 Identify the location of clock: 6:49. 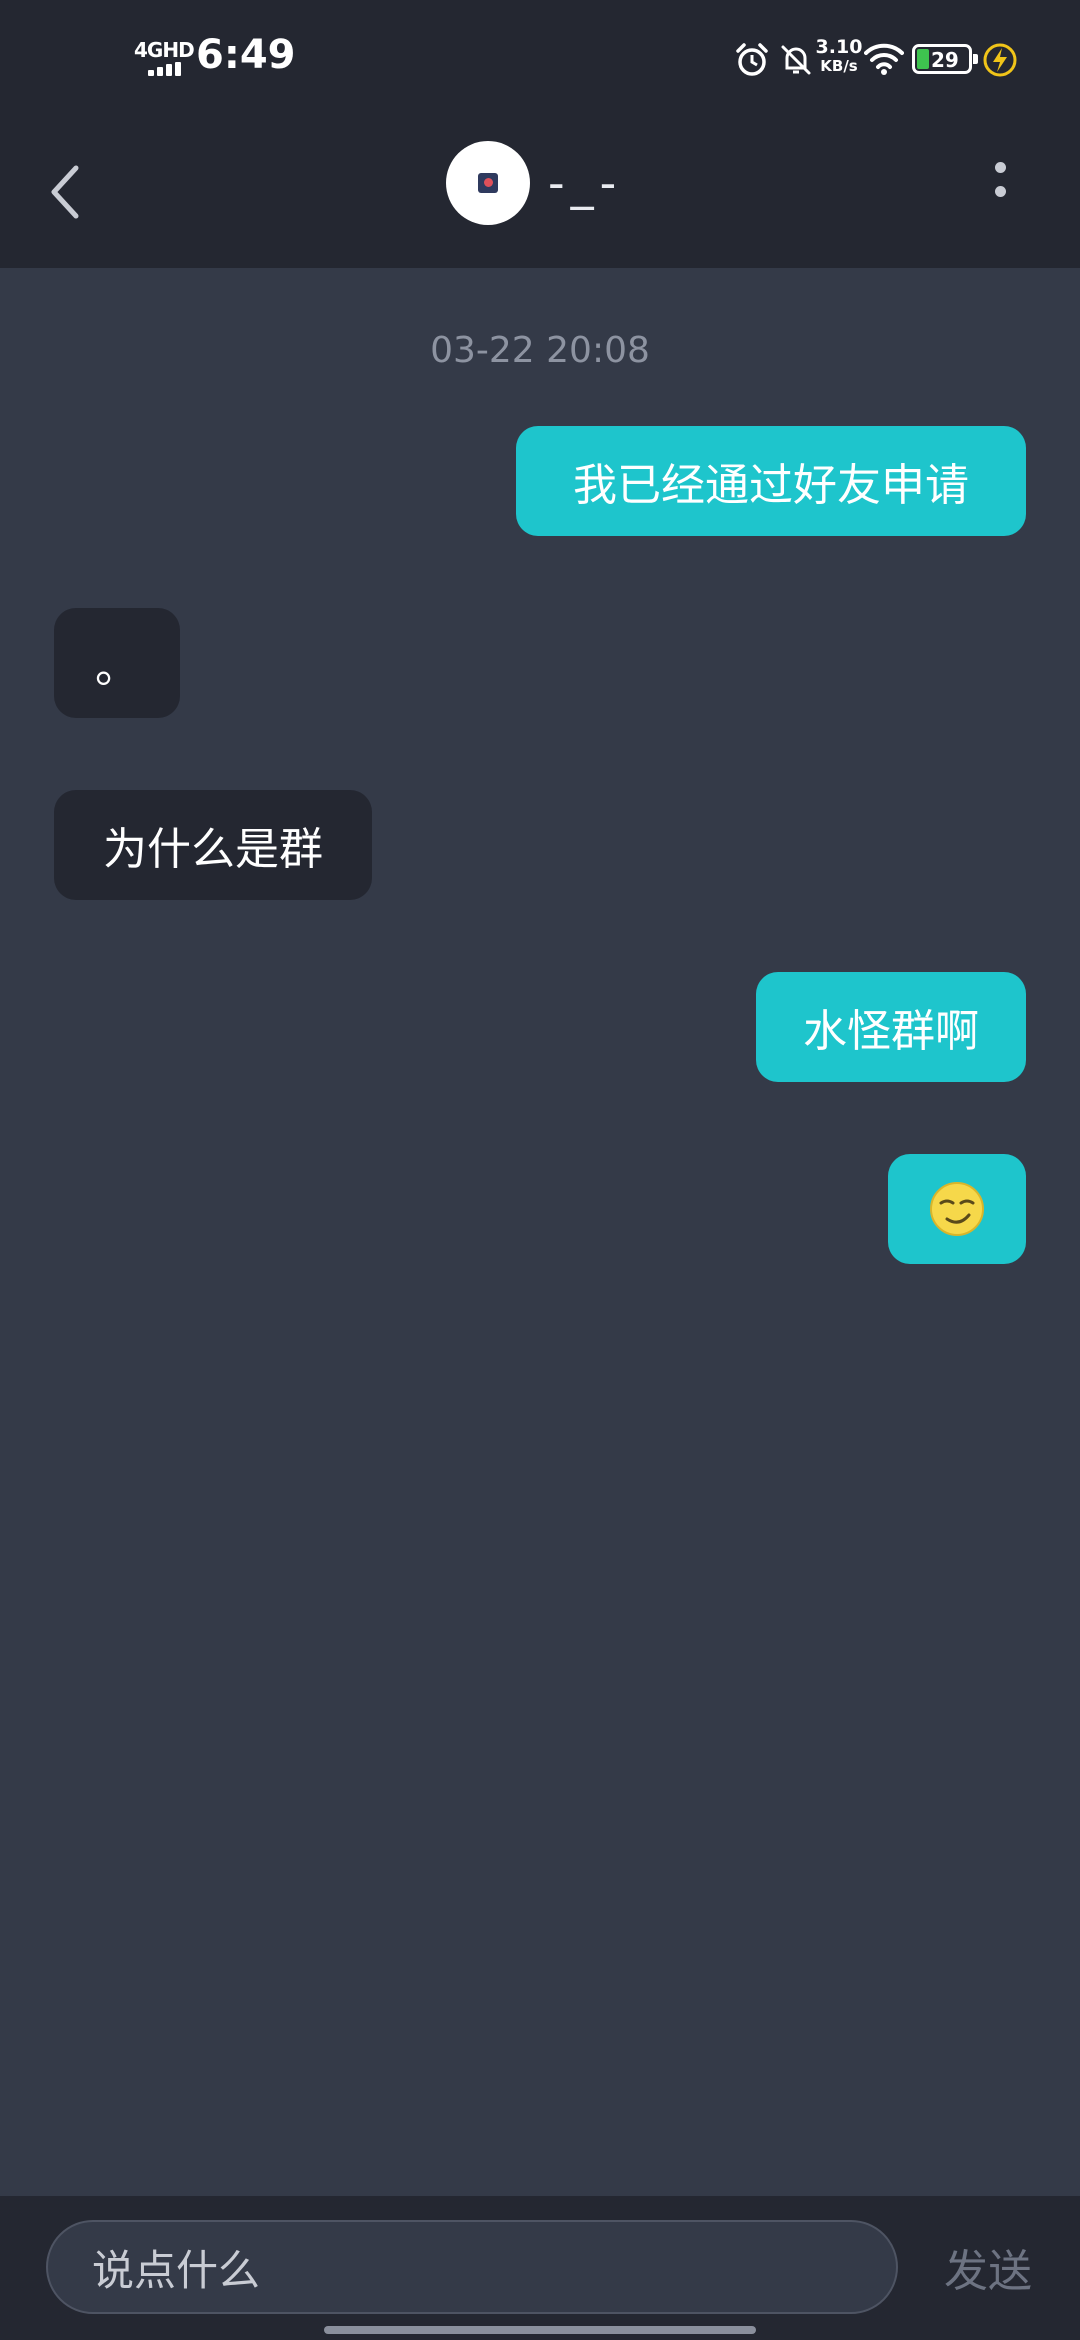
(246, 55).